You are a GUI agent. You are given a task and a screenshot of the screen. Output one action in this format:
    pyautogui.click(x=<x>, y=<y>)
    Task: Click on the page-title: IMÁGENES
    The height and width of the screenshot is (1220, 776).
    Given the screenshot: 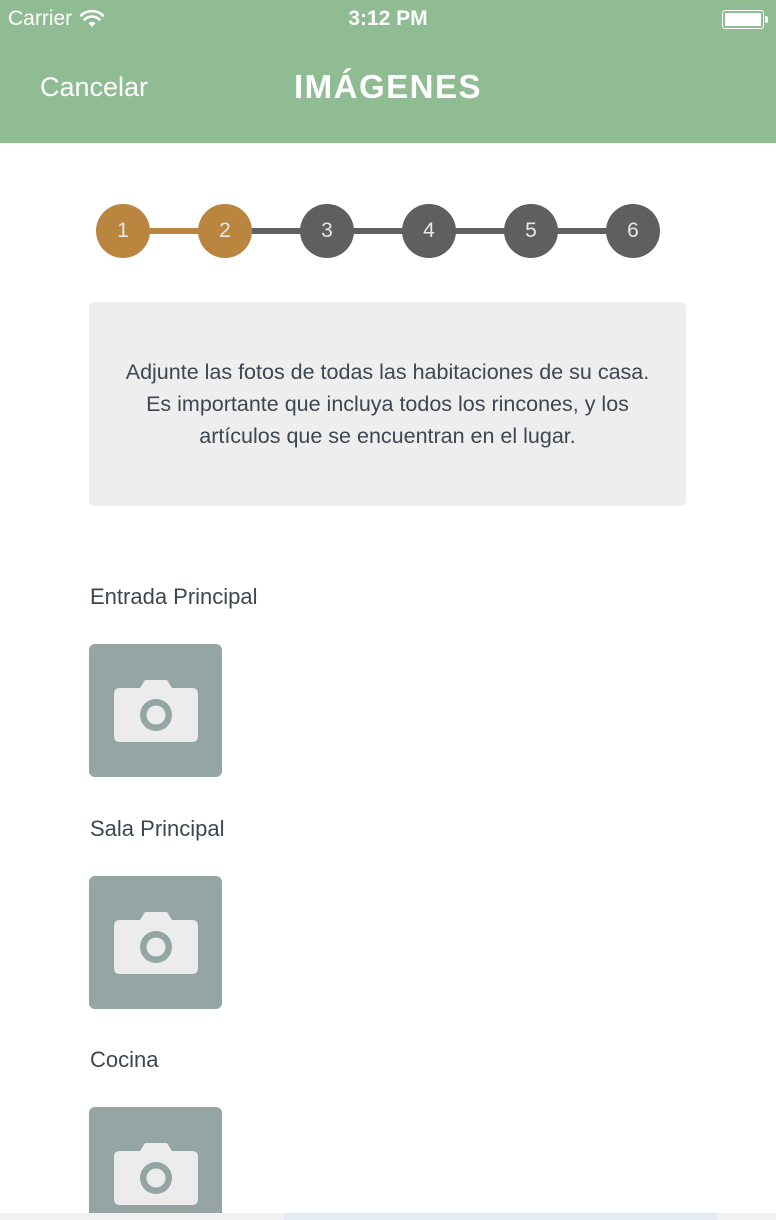 What is the action you would take?
    pyautogui.click(x=388, y=86)
    